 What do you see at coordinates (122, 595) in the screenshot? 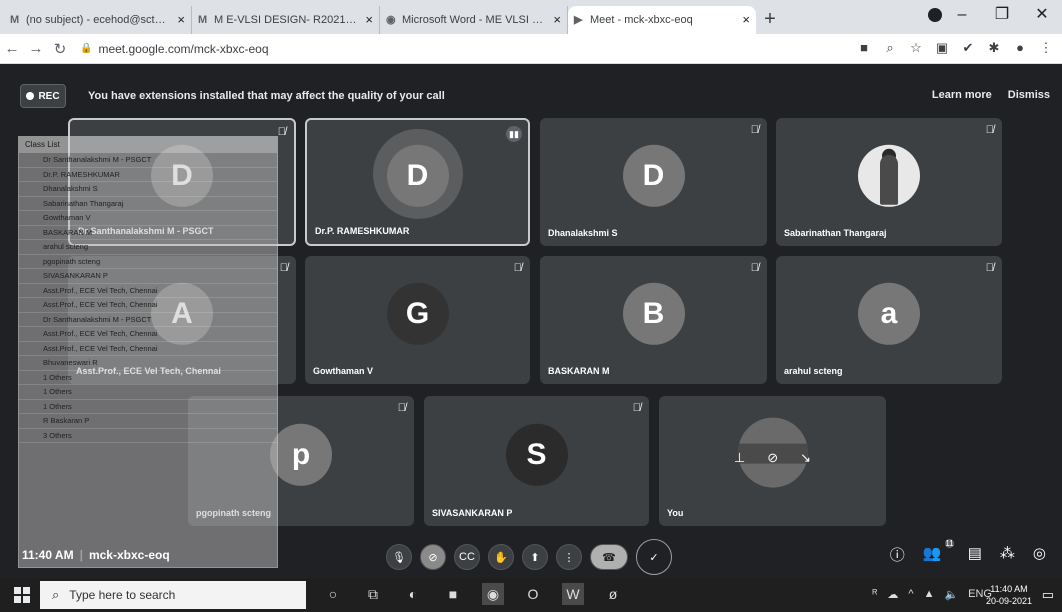
I see `search-placeholder: Type here to search` at bounding box center [122, 595].